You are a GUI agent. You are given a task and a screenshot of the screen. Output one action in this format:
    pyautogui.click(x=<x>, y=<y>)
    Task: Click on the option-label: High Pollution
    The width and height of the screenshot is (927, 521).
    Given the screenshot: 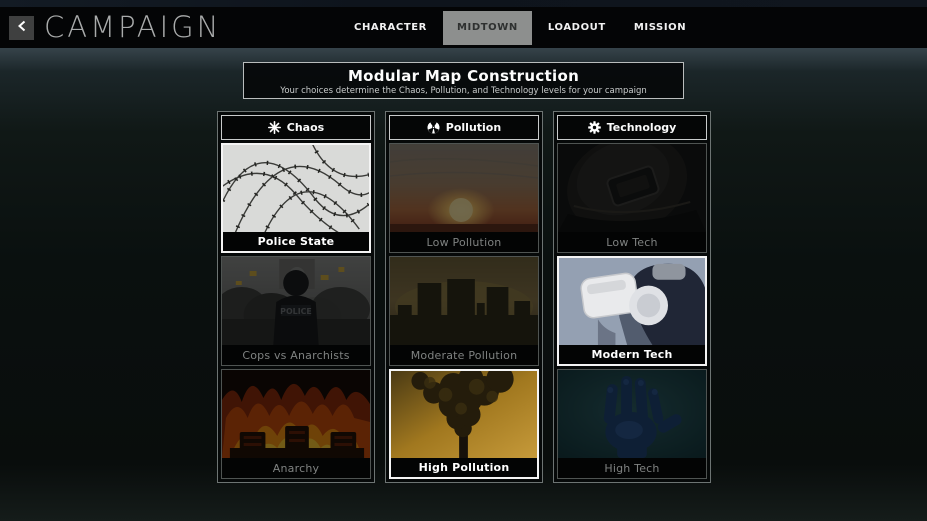 What is the action you would take?
    pyautogui.click(x=464, y=467)
    